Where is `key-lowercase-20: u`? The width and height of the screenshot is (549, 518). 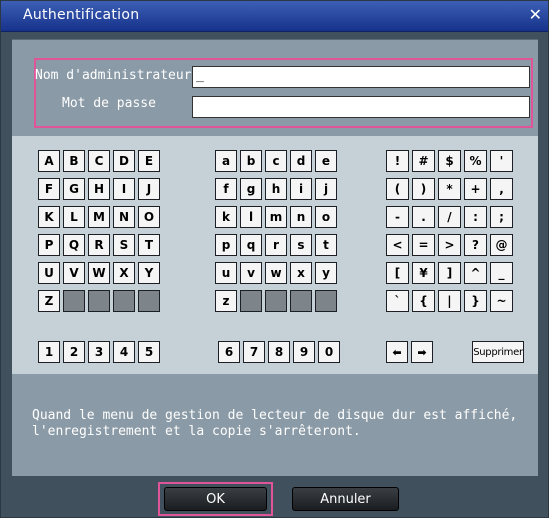
key-lowercase-20: u is located at coordinates (226, 273).